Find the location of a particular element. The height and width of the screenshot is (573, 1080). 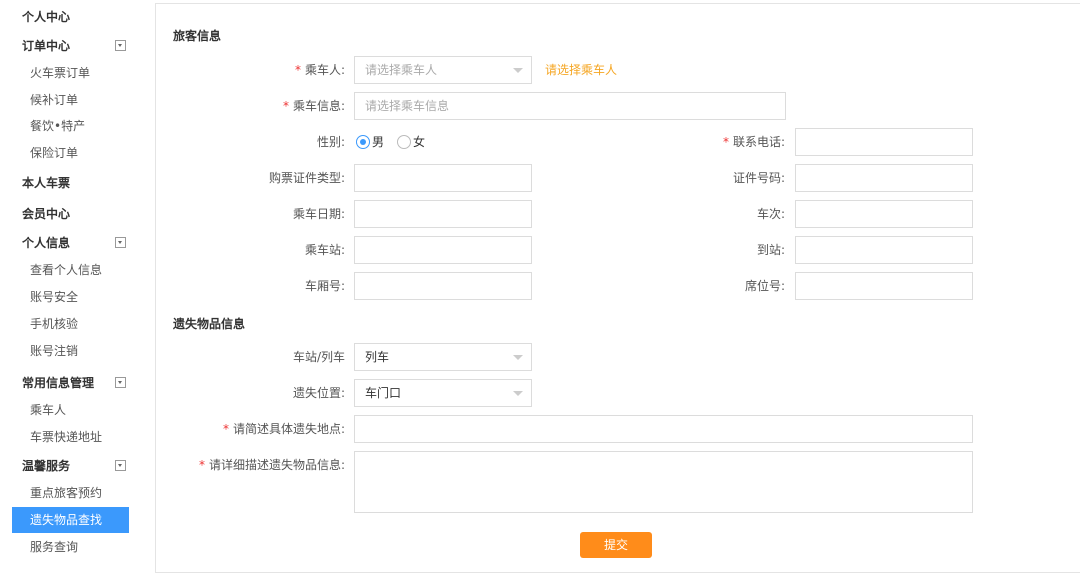

sidebar-item-label: 查看个人信息 is located at coordinates (66, 270).